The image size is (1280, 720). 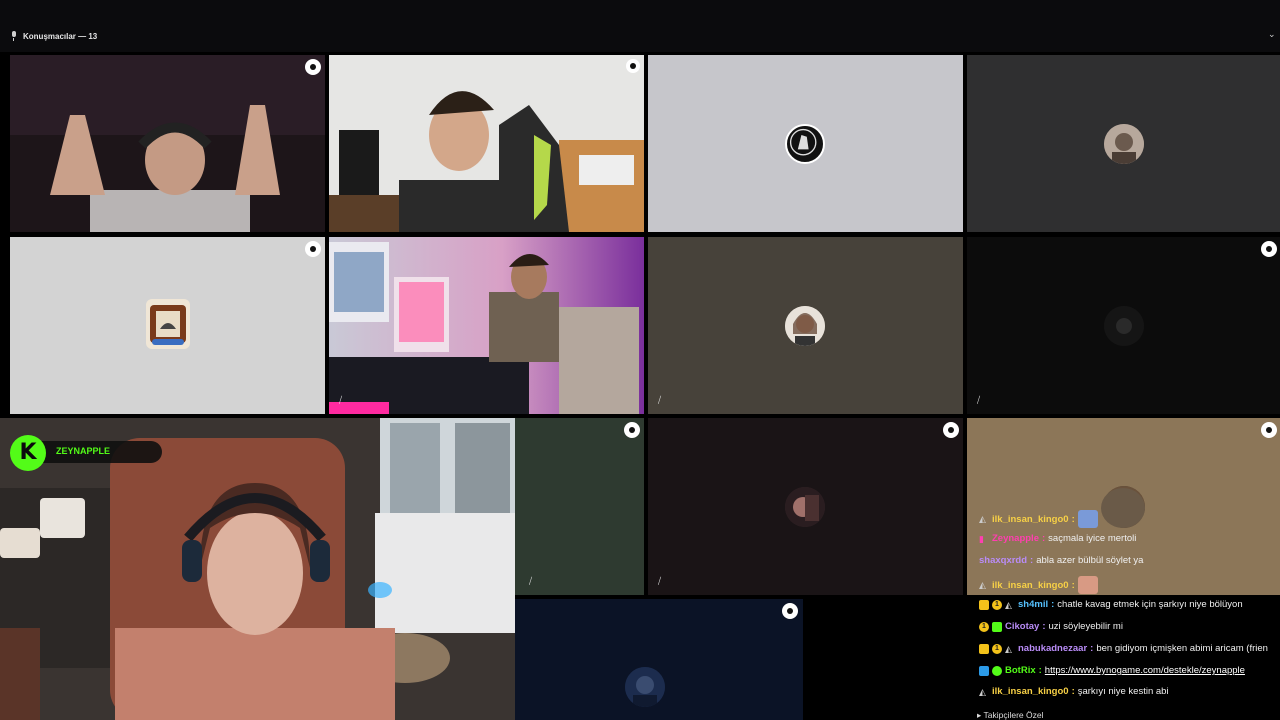 What do you see at coordinates (997, 626) in the screenshot?
I see `gift-icon` at bounding box center [997, 626].